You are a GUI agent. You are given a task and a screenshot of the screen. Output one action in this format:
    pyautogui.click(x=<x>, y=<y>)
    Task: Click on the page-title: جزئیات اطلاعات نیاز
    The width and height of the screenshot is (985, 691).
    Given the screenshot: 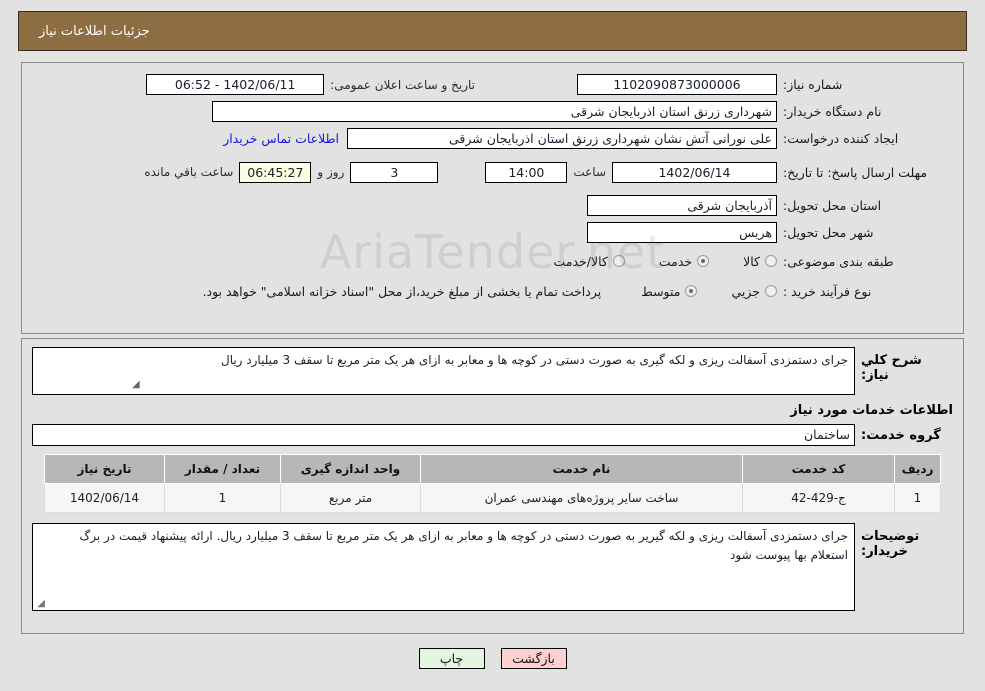 What is the action you would take?
    pyautogui.click(x=94, y=31)
    